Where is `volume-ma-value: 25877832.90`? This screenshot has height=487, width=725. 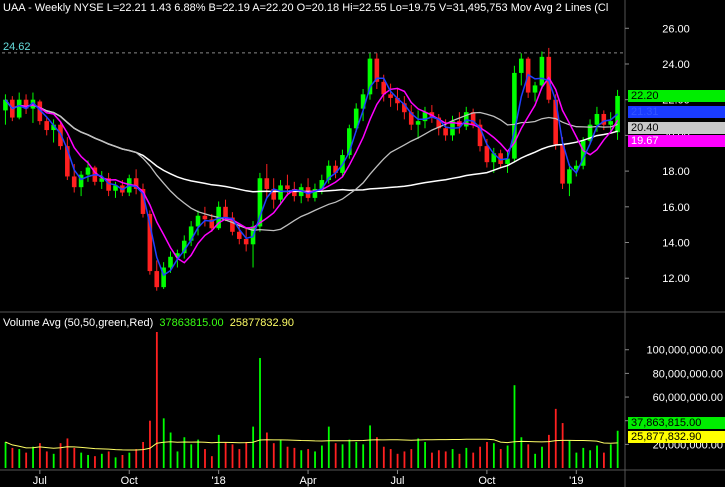
volume-ma-value: 25877832.90 is located at coordinates (261, 323).